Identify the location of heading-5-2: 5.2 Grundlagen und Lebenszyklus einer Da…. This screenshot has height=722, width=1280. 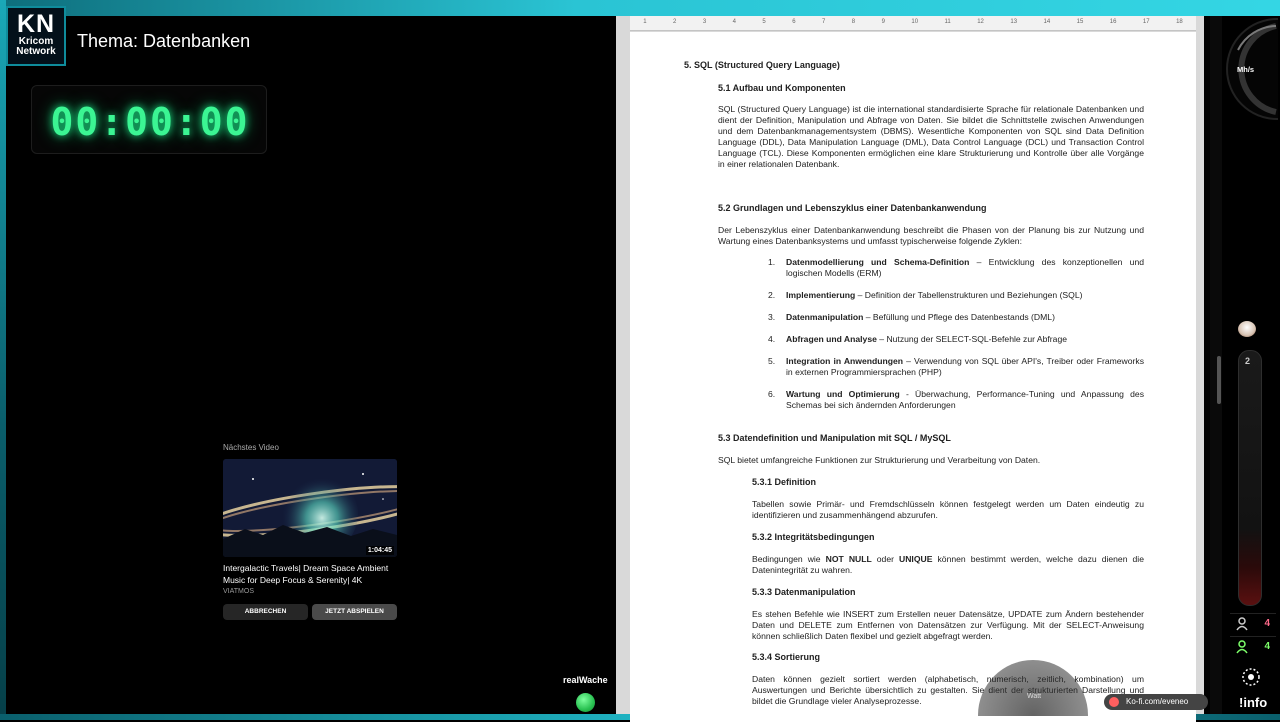
(852, 208).